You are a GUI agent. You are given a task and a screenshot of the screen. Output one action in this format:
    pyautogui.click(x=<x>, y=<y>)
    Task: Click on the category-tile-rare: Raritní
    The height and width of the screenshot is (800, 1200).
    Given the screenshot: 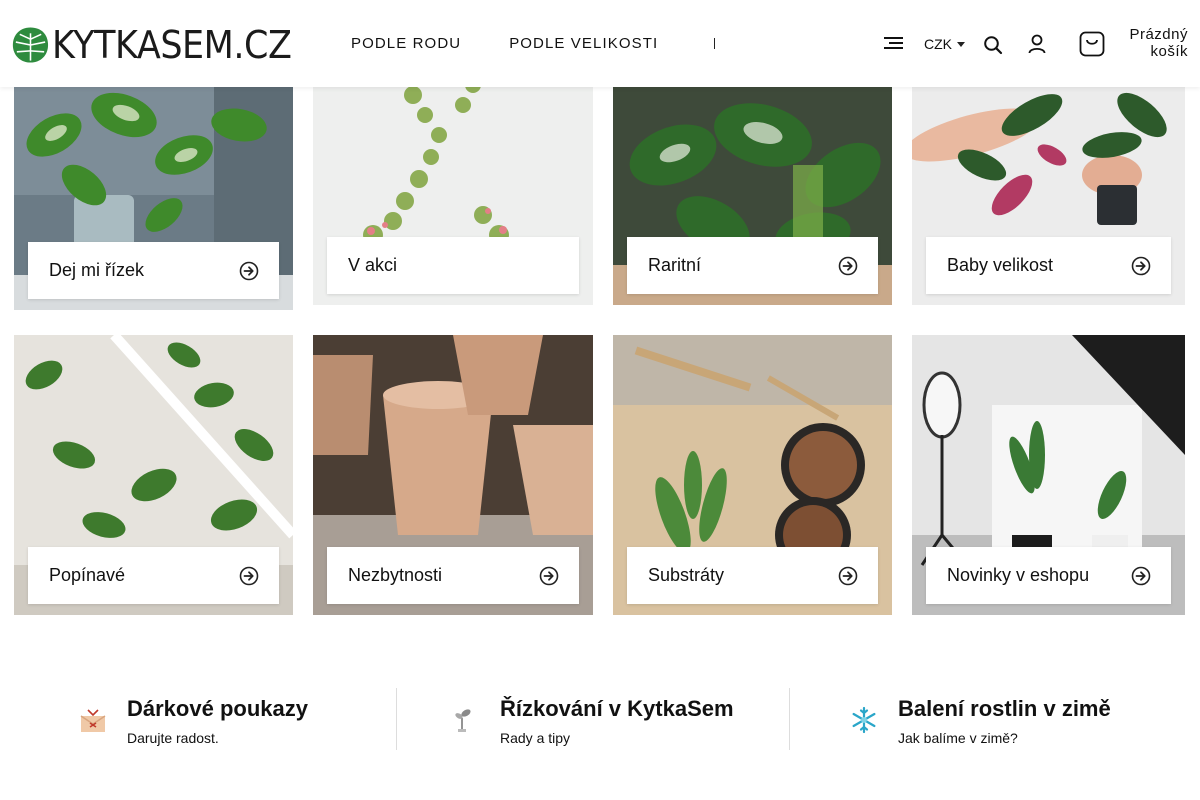 What is the action you would take?
    pyautogui.click(x=752, y=190)
    